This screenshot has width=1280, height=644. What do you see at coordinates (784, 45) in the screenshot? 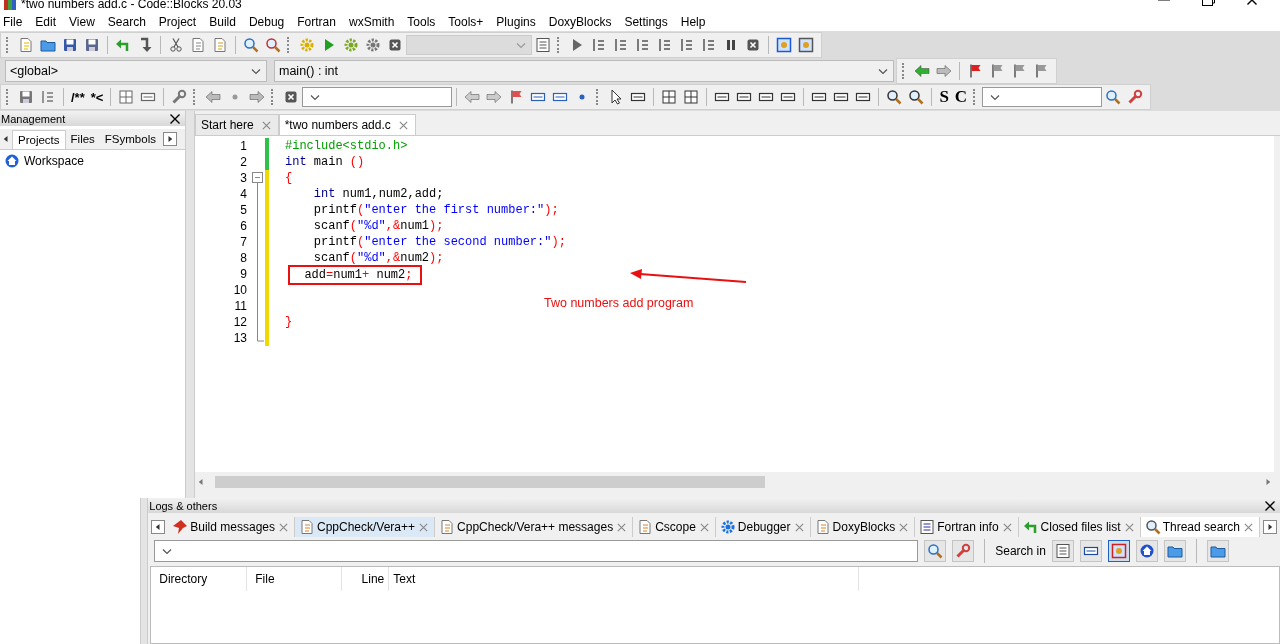
I see `debug-window-icon` at bounding box center [784, 45].